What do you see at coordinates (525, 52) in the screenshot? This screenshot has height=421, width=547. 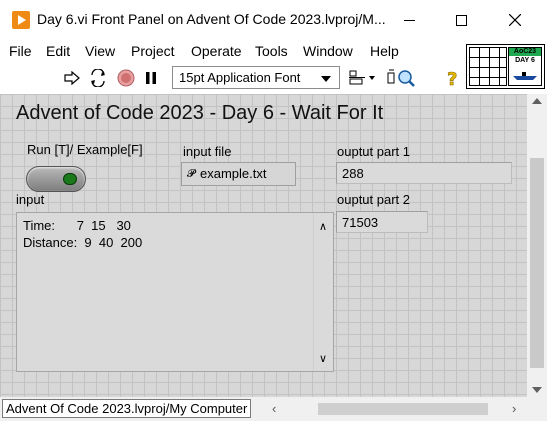 I see `vi-icon-band: AoC23` at bounding box center [525, 52].